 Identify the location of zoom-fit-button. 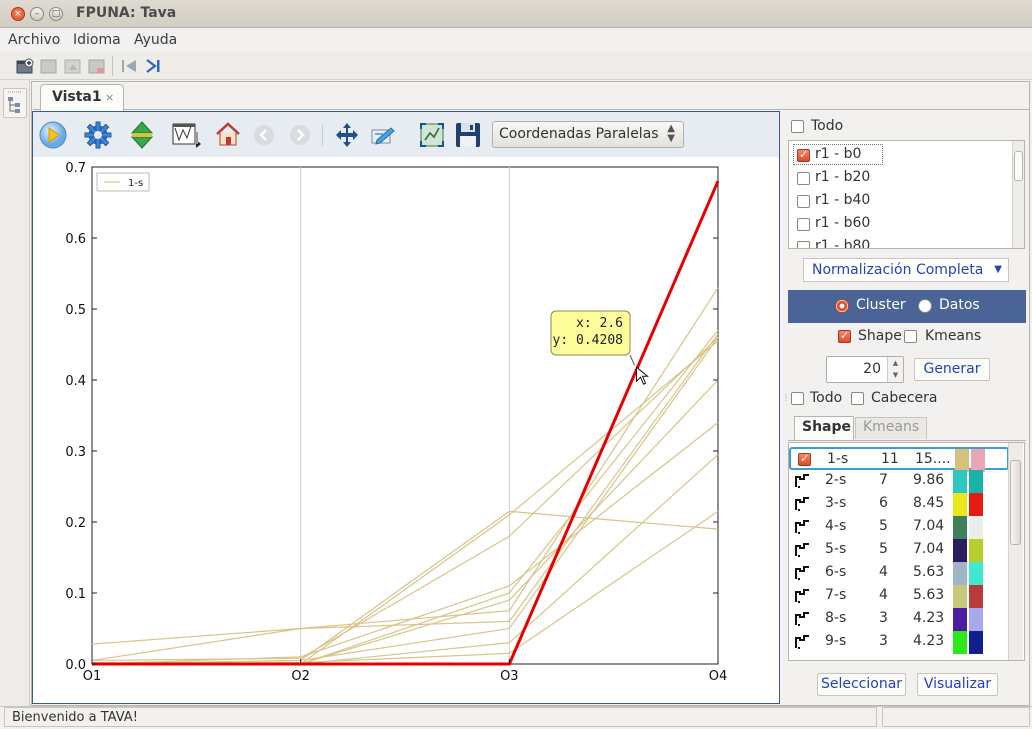
(432, 135).